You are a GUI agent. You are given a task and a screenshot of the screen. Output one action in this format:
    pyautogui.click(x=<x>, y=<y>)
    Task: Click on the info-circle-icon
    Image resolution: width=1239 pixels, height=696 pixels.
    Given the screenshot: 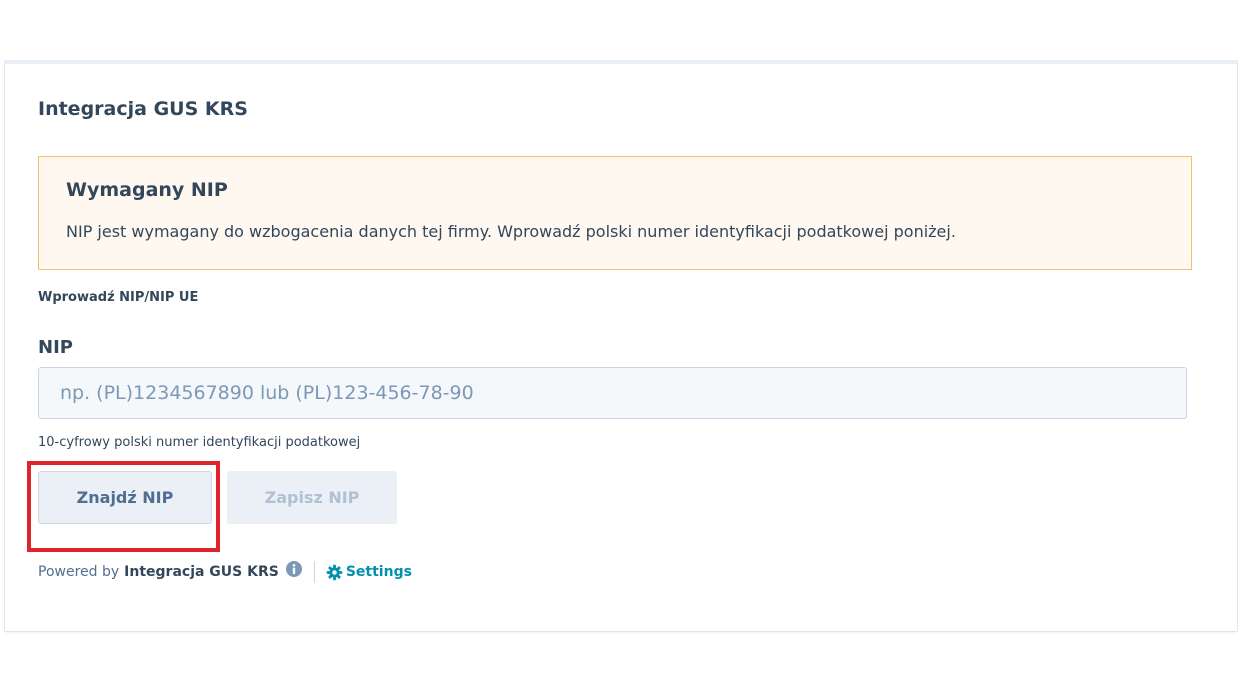 What is the action you would take?
    pyautogui.click(x=293, y=569)
    